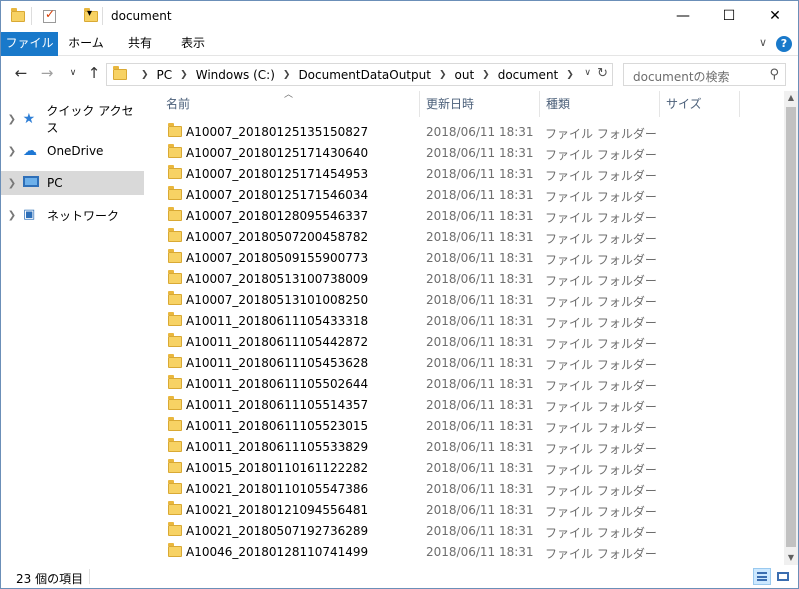 This screenshot has height=589, width=799. What do you see at coordinates (602, 73) in the screenshot?
I see `refresh-icon: ↻` at bounding box center [602, 73].